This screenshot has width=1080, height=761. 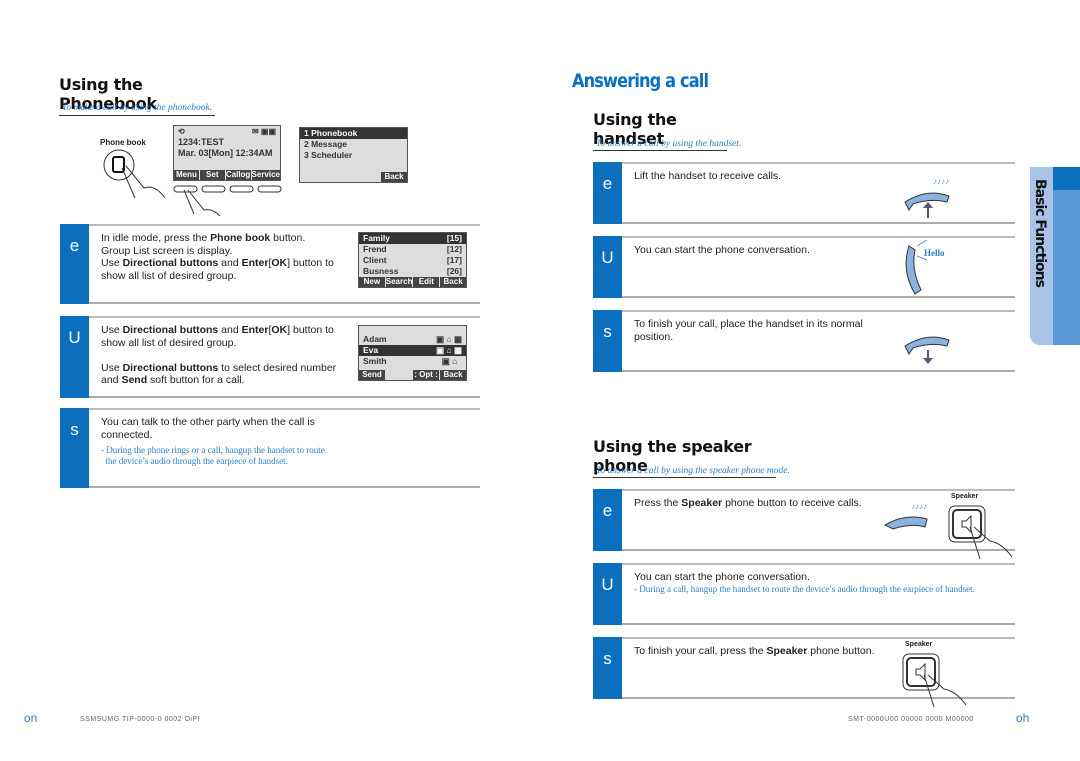 I want to click on step-text: Lift the handset to receive calls., so click(x=707, y=176).